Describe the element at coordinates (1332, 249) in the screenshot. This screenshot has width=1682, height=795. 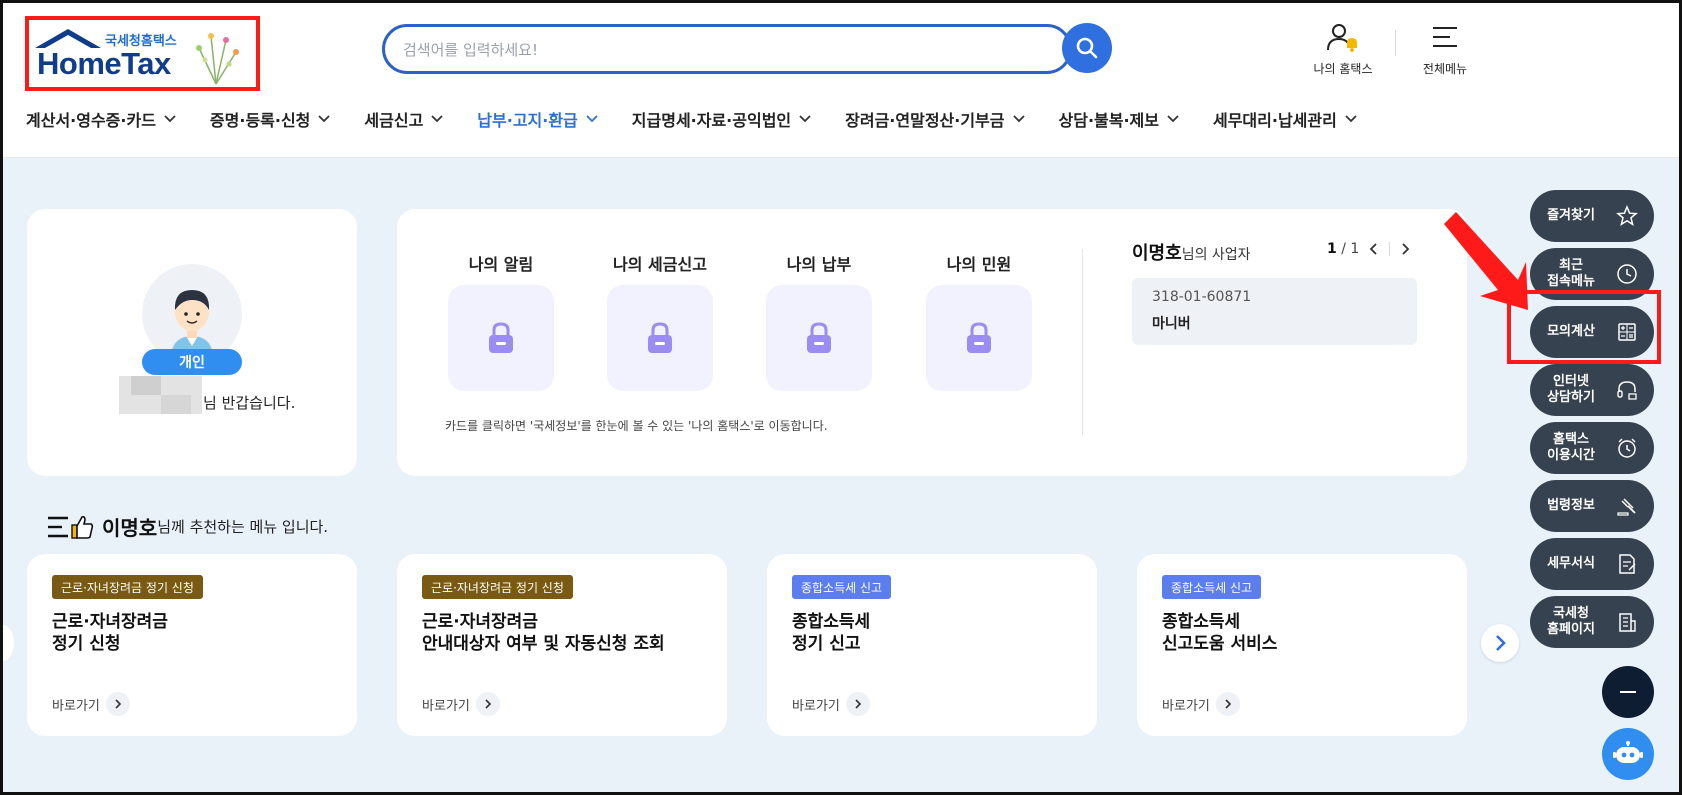
I see `pager-current: 1` at that location.